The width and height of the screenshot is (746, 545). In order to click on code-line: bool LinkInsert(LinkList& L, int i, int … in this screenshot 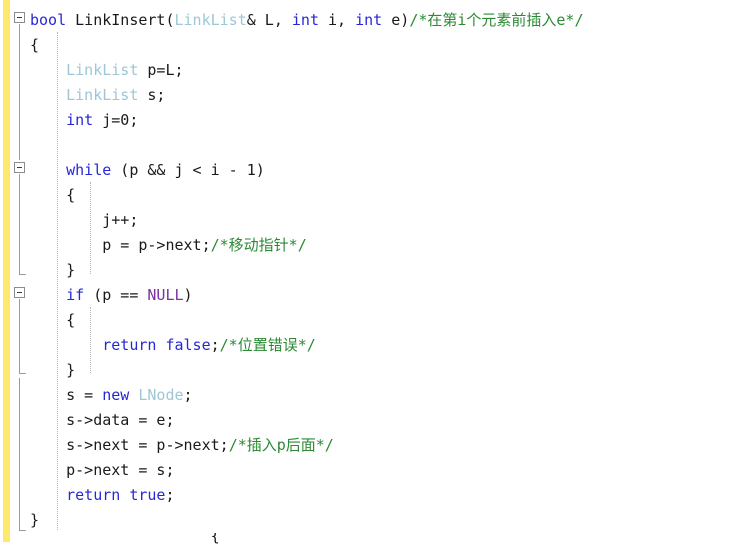, I will do `click(388, 20)`.